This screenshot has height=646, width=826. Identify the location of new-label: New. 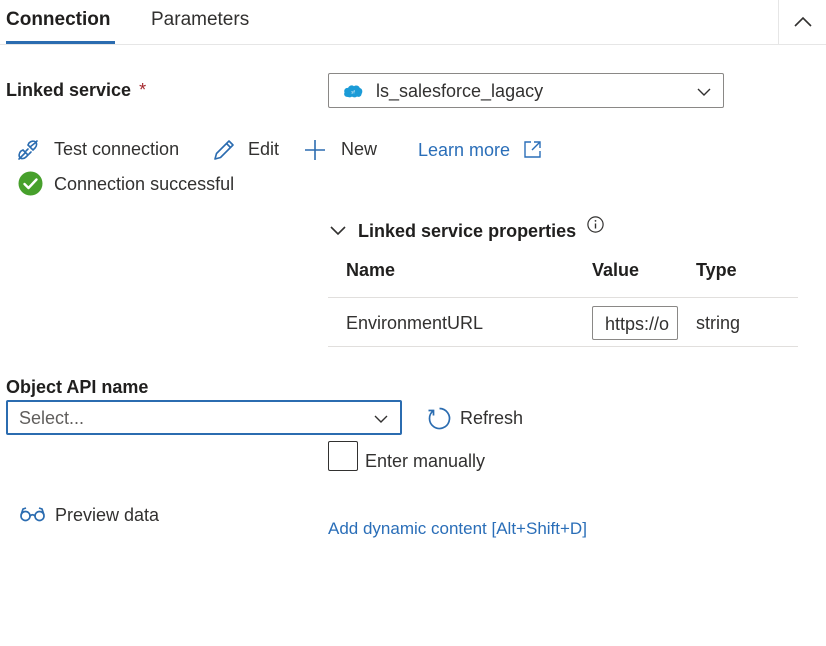
(359, 149).